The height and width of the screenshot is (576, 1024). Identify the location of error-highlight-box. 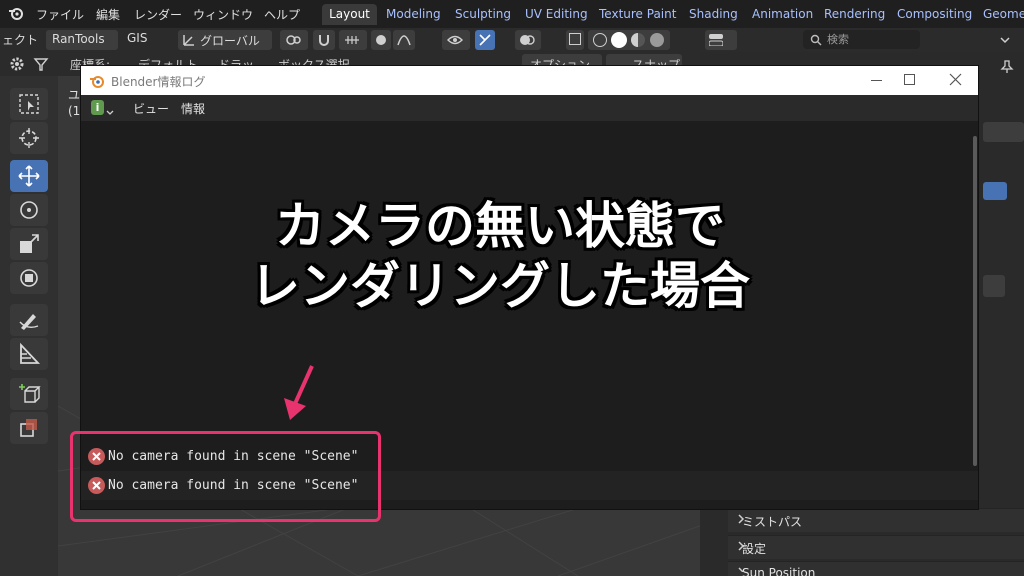
(225, 476).